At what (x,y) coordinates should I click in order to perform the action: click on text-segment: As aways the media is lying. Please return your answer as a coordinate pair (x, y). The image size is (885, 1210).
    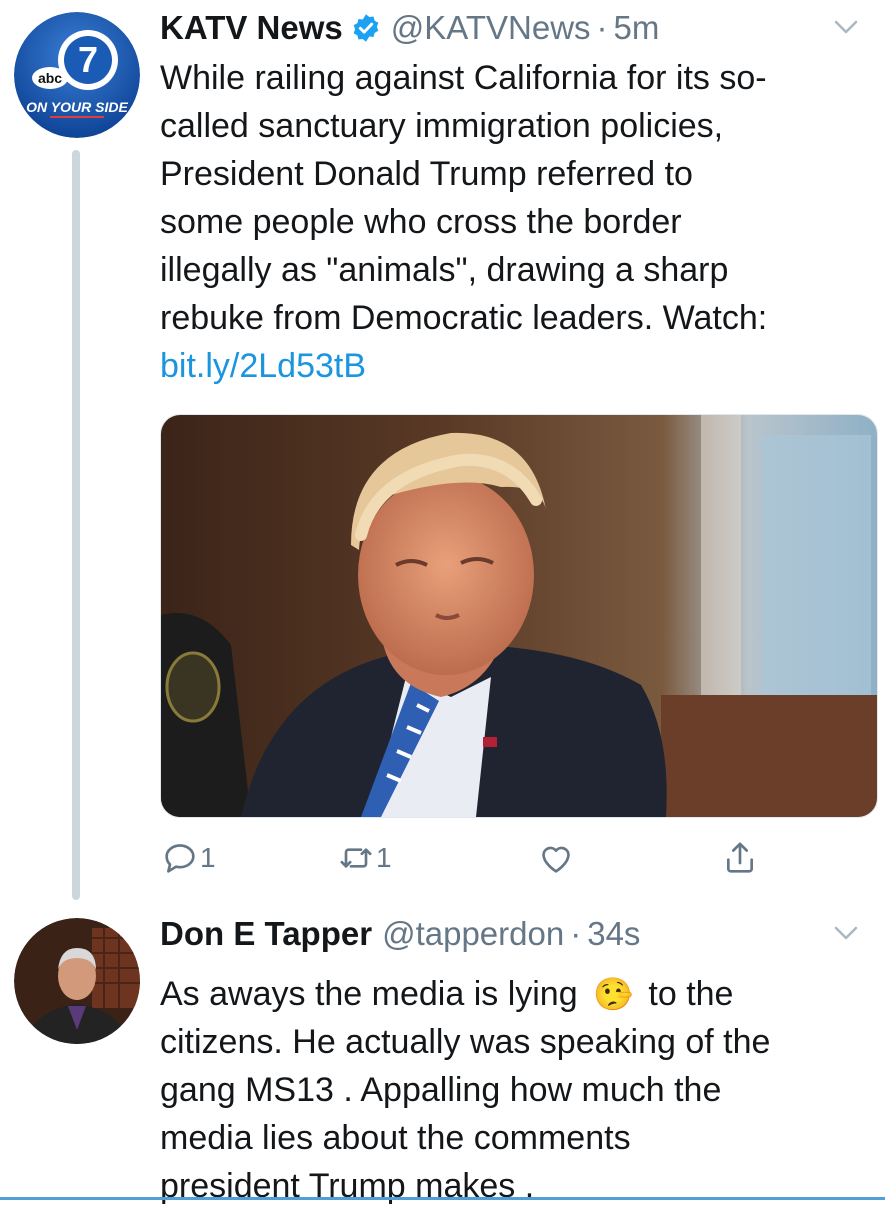
    Looking at the image, I should click on (369, 994).